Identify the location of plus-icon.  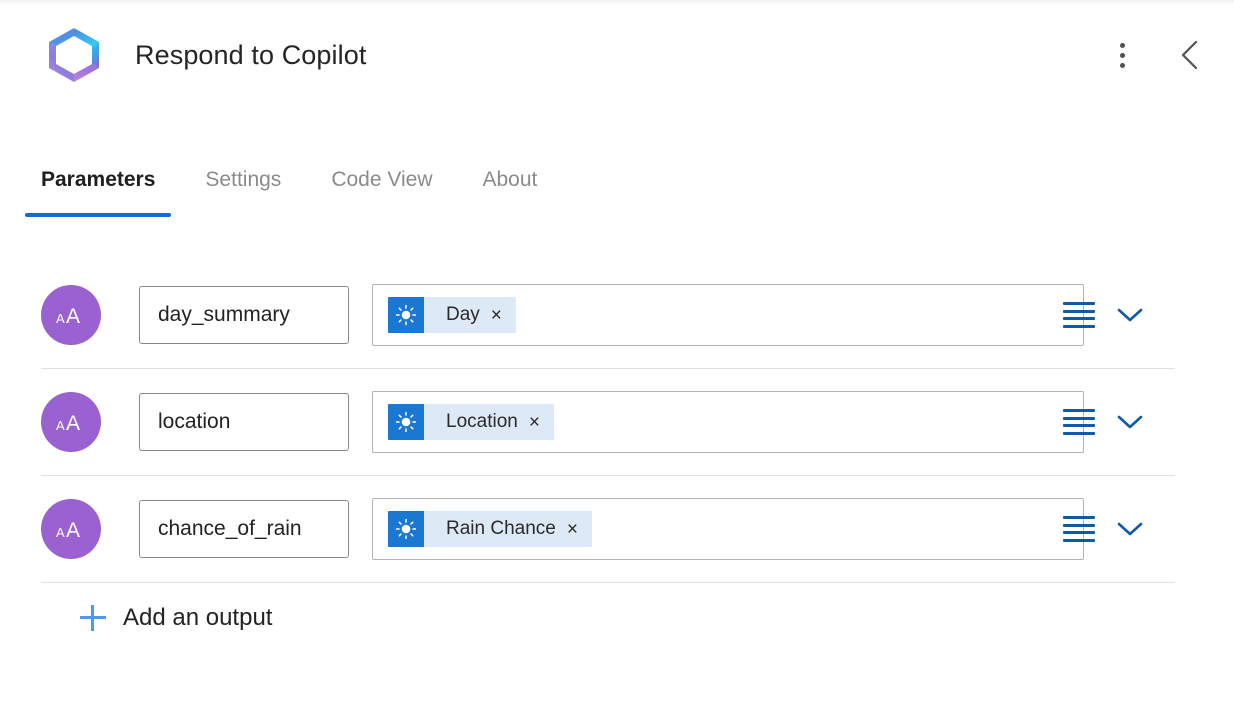
(93, 618).